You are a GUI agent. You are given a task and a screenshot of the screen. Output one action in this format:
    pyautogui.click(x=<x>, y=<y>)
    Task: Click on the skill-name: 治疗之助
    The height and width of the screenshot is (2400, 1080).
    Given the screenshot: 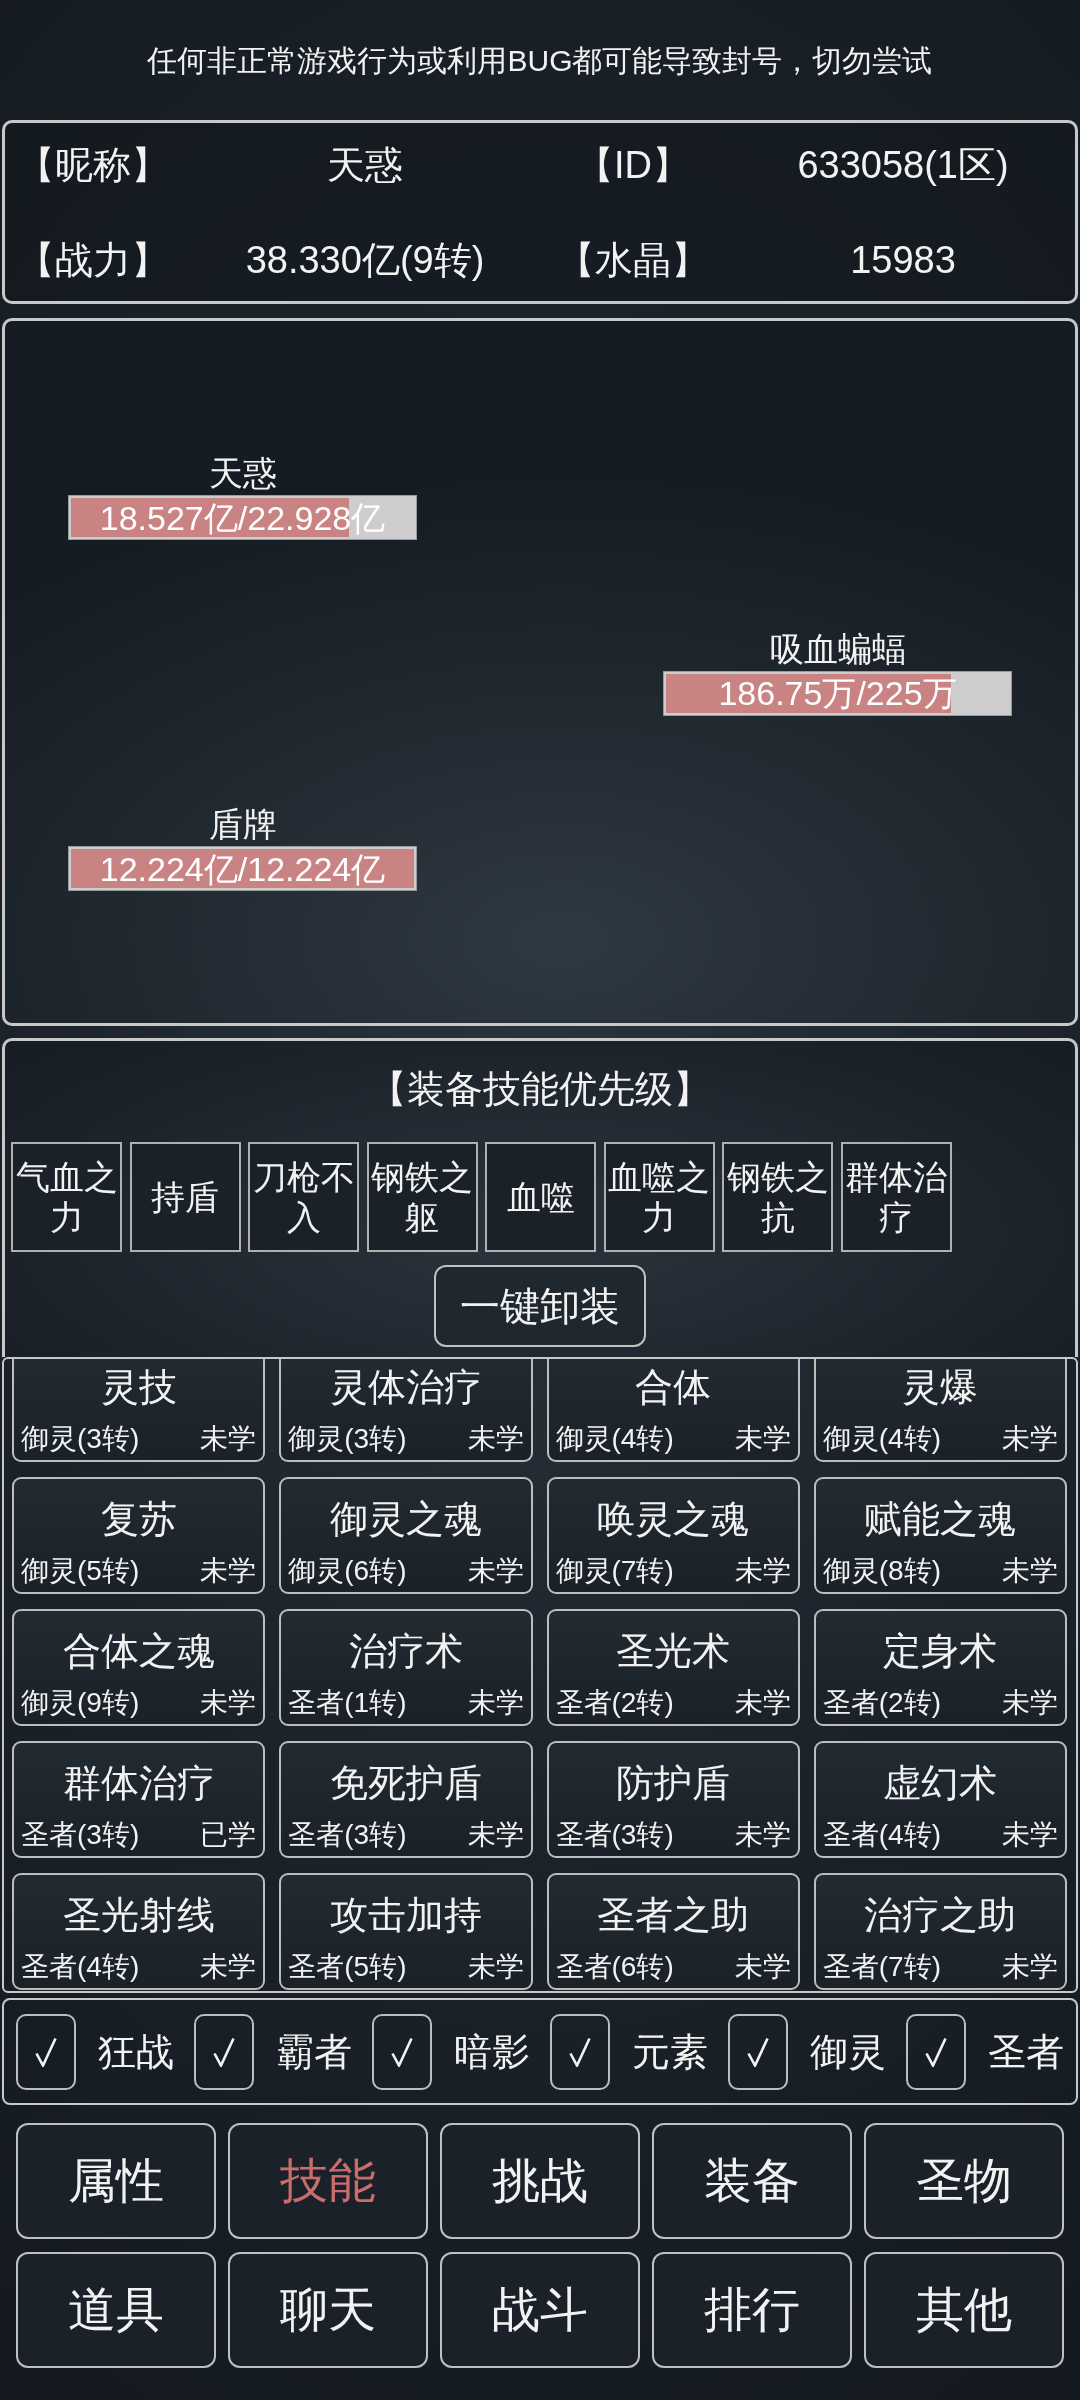 What is the action you would take?
    pyautogui.click(x=940, y=1915)
    